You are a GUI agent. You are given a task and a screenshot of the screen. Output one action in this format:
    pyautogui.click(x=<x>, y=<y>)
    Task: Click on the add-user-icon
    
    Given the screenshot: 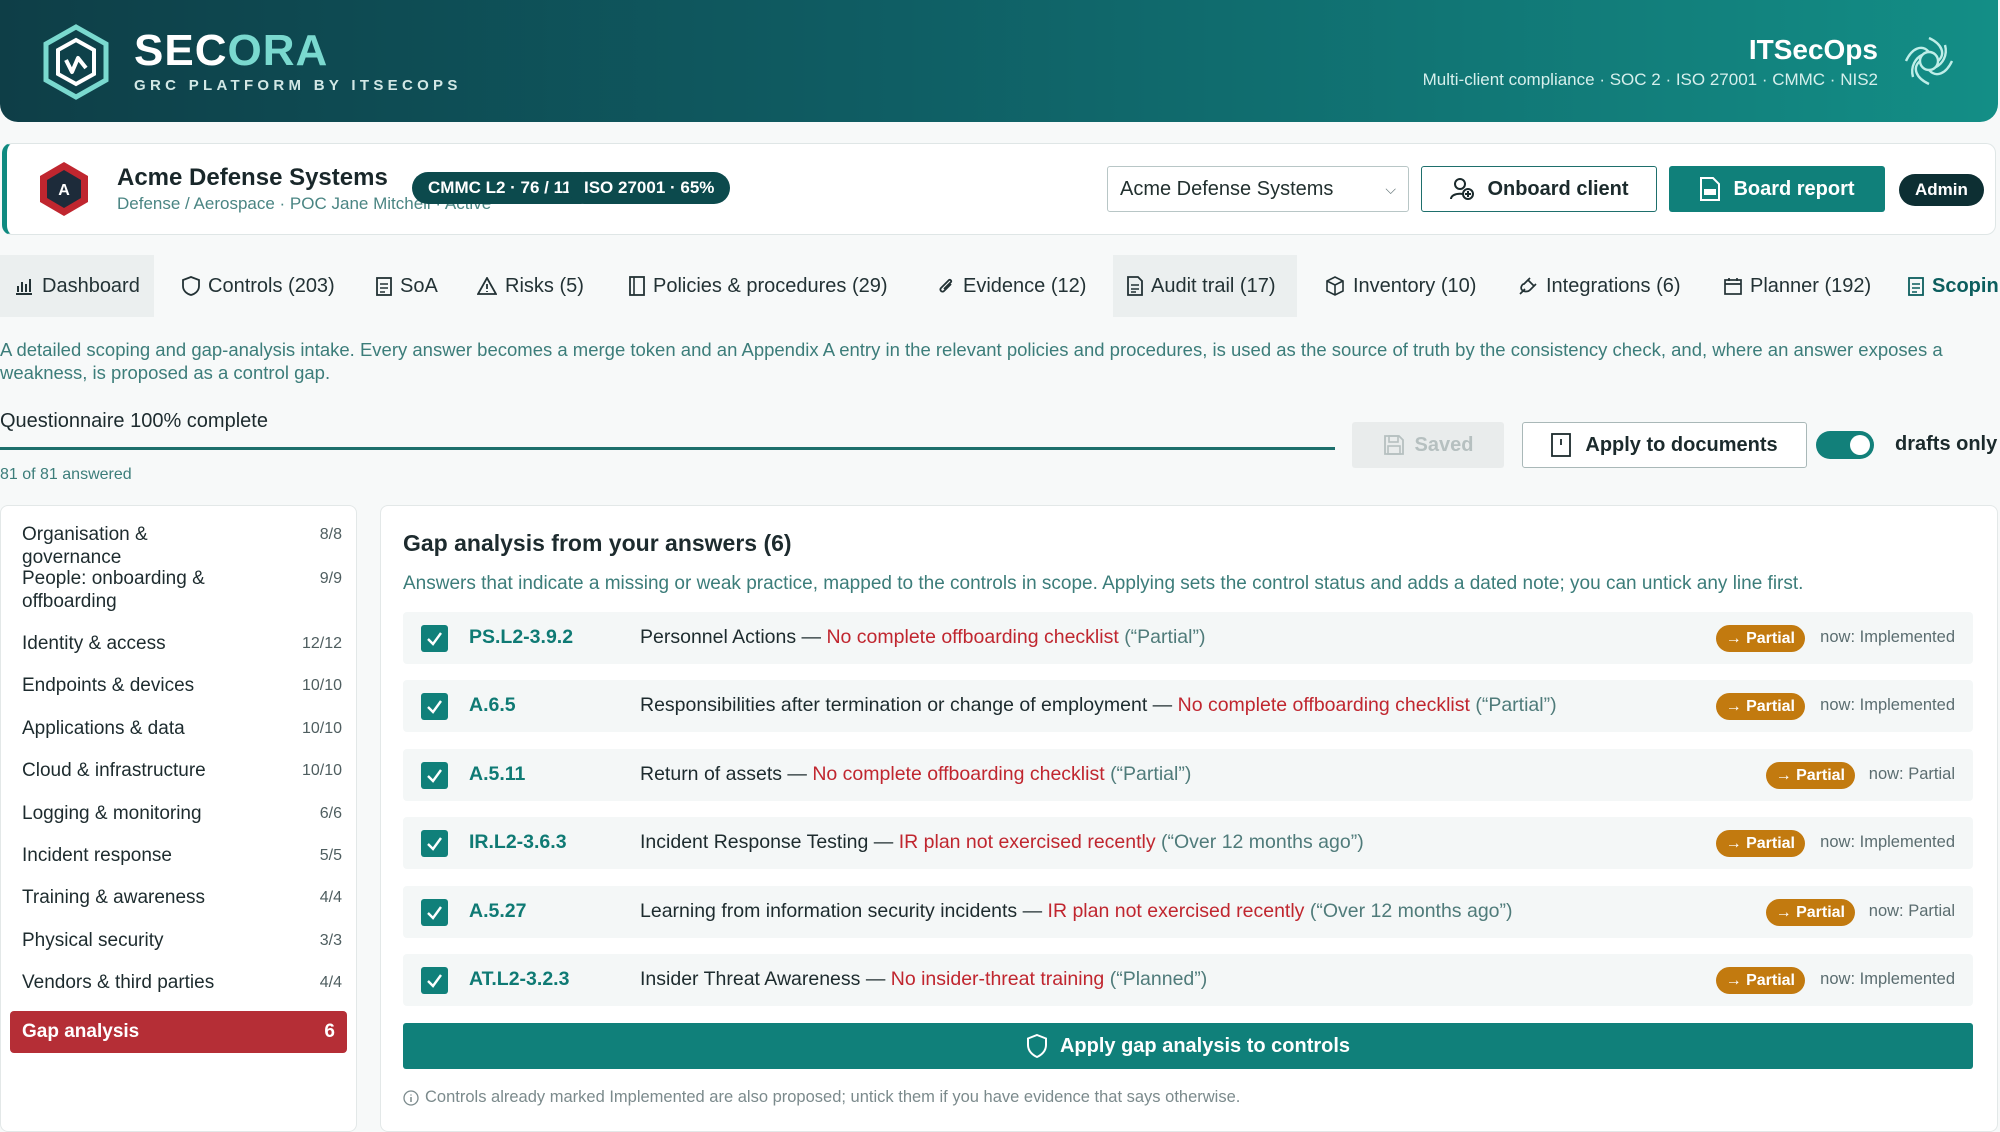 What is the action you would take?
    pyautogui.click(x=1462, y=189)
    